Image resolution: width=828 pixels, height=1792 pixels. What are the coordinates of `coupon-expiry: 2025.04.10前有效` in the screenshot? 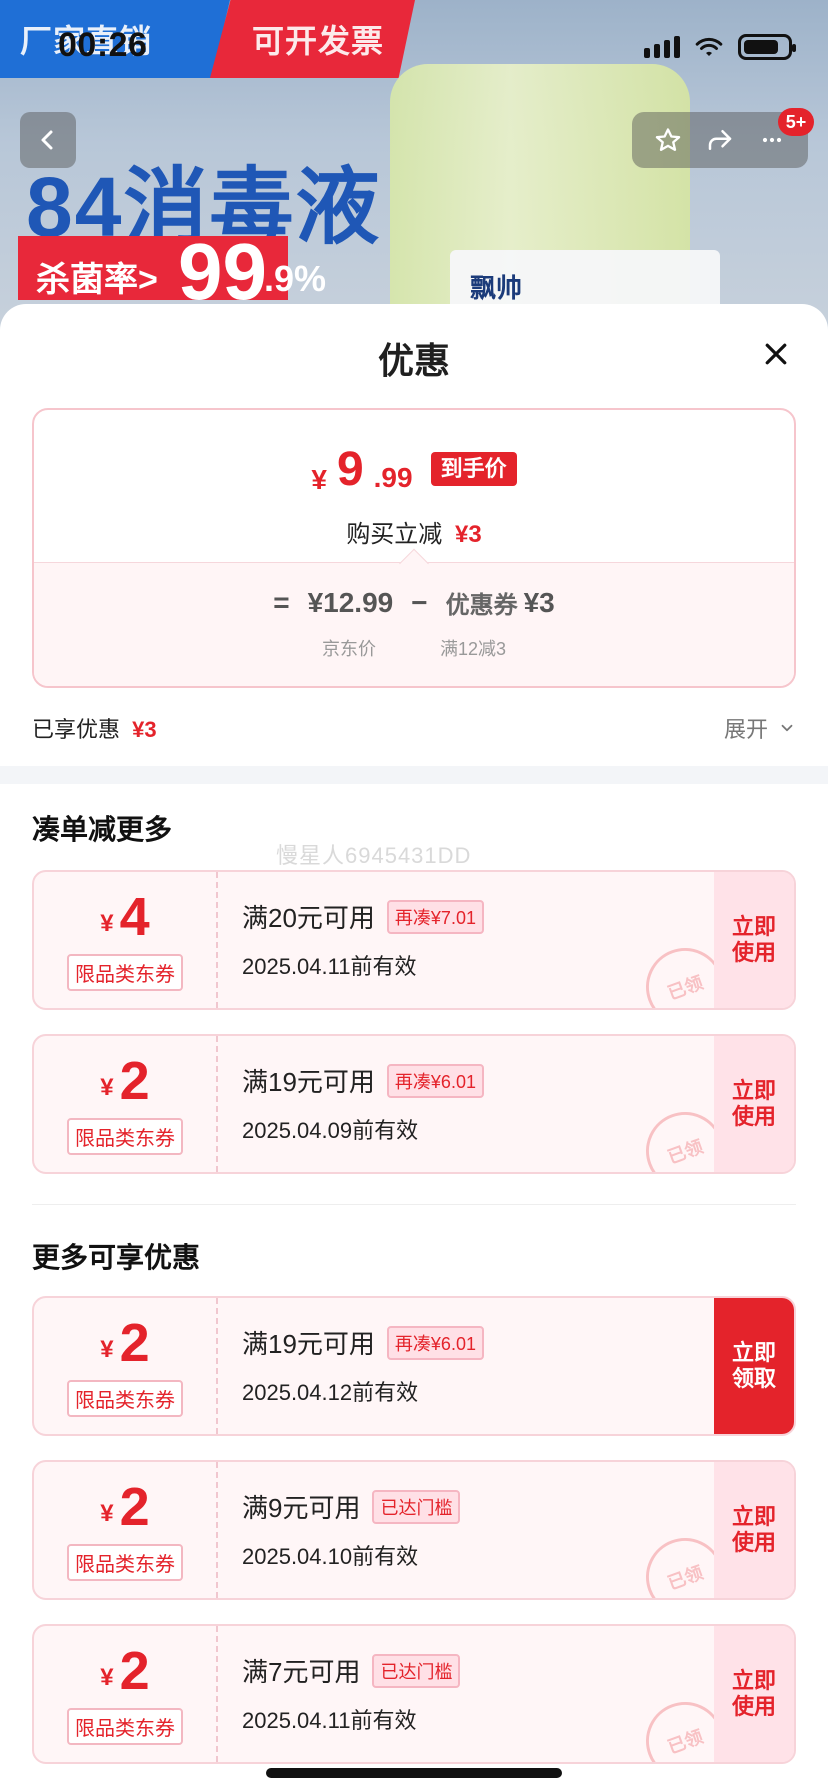 It's located at (330, 1556).